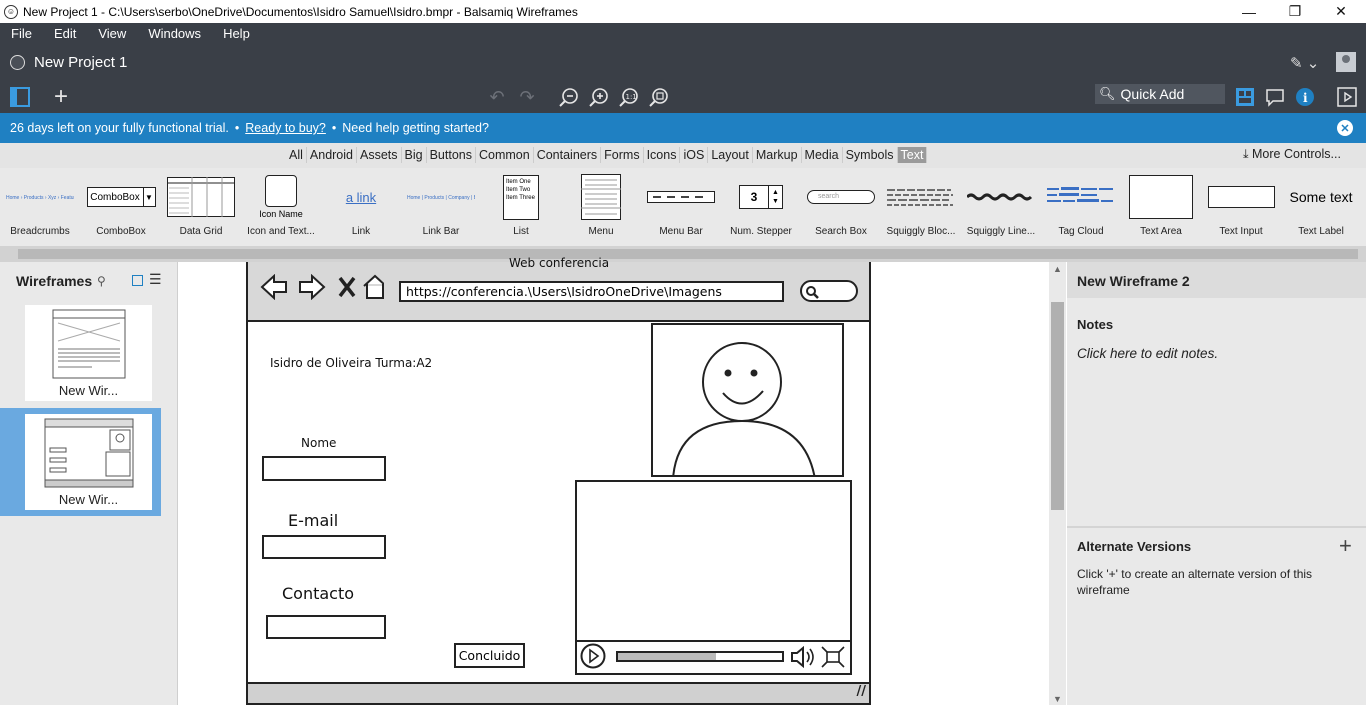 The width and height of the screenshot is (1366, 705). Describe the element at coordinates (700, 656) in the screenshot. I see `video-progress-bar` at that location.